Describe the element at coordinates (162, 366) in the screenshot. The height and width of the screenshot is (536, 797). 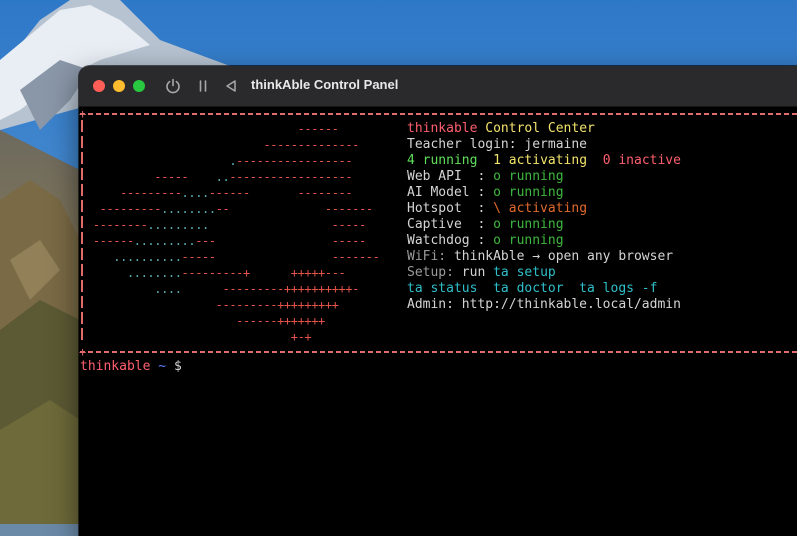
I see `prompt-path: ~` at that location.